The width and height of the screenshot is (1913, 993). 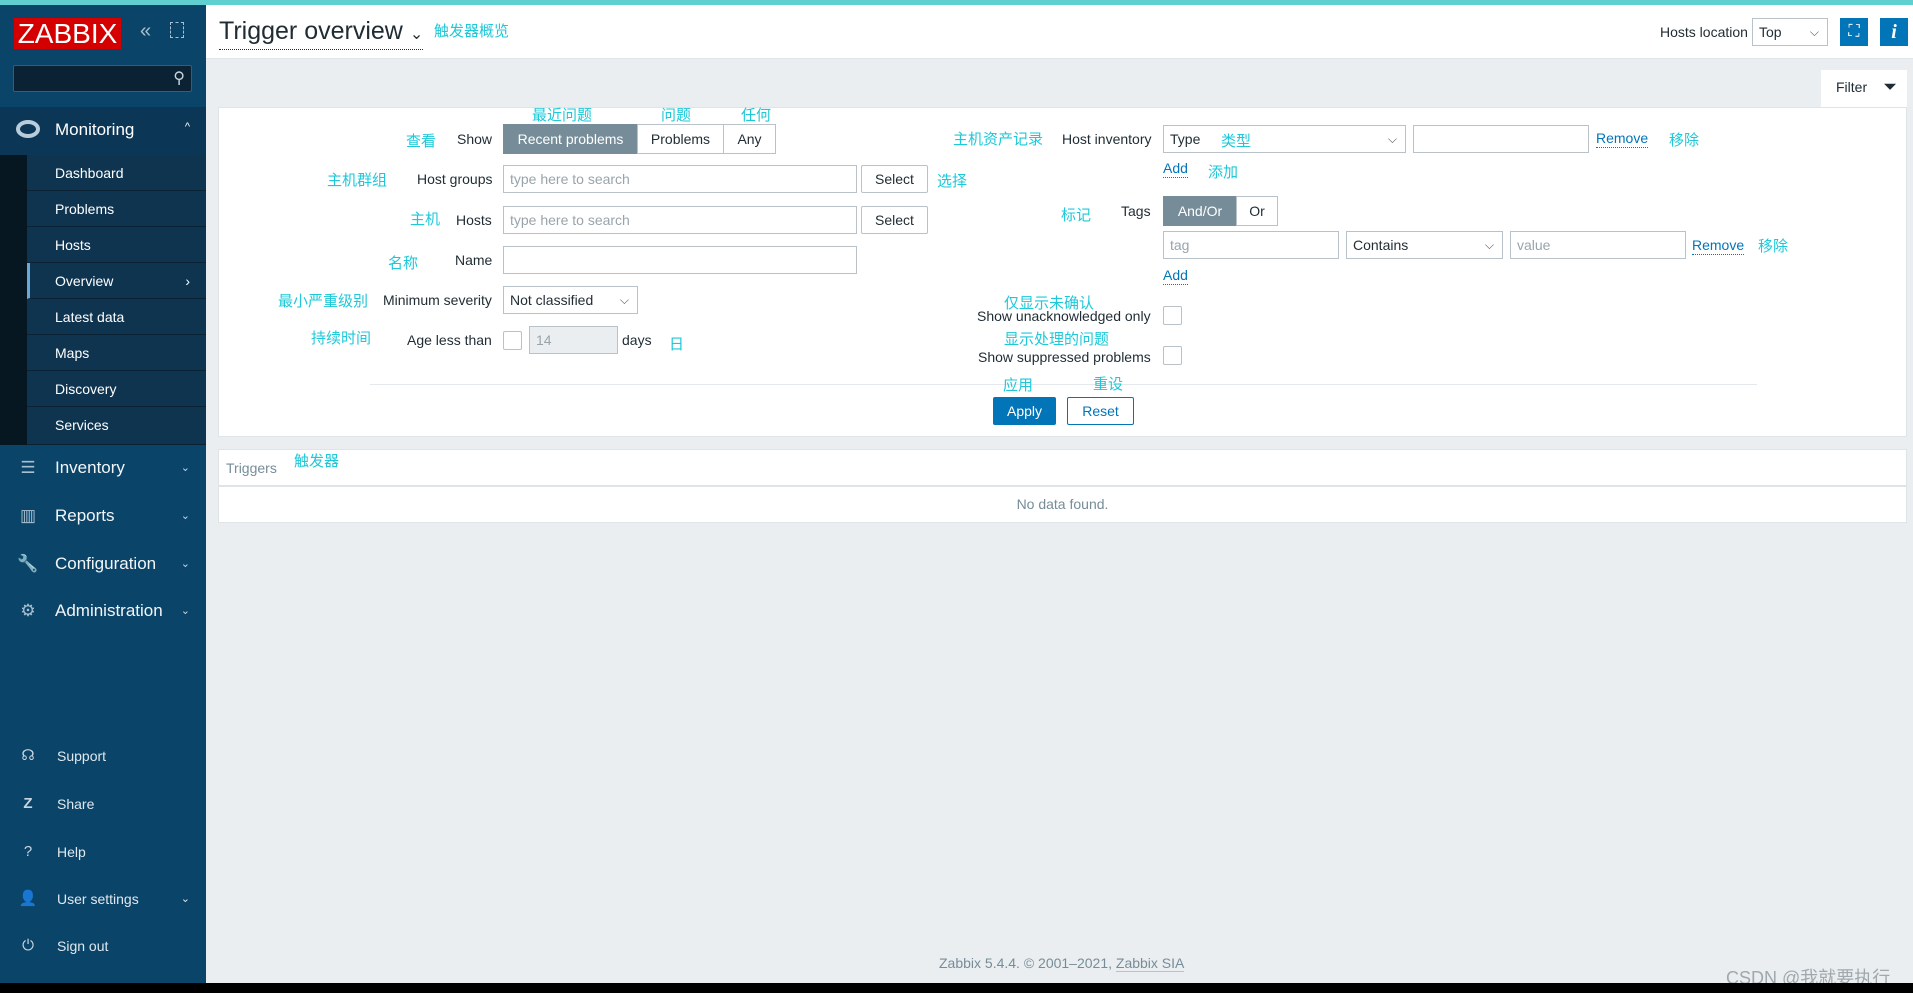 I want to click on menu-configuration: 🔧 Configuration ⌄, so click(x=103, y=564).